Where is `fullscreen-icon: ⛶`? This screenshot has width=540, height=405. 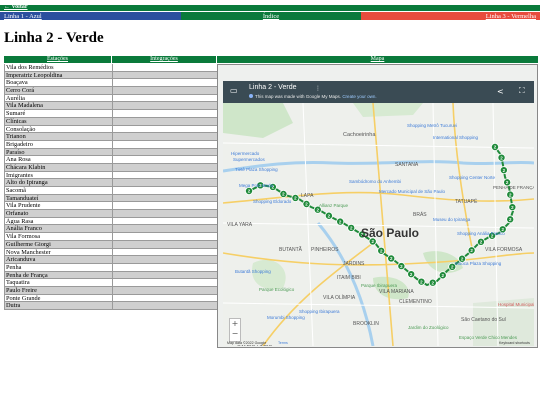 fullscreen-icon: ⛶ is located at coordinates (522, 91).